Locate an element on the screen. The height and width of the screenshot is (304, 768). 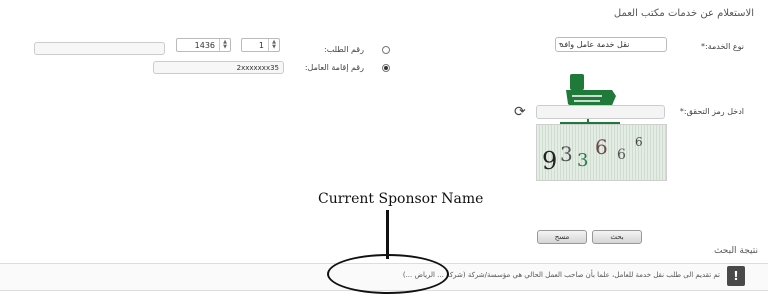
request-year-value: 1436 is located at coordinates (204, 45).